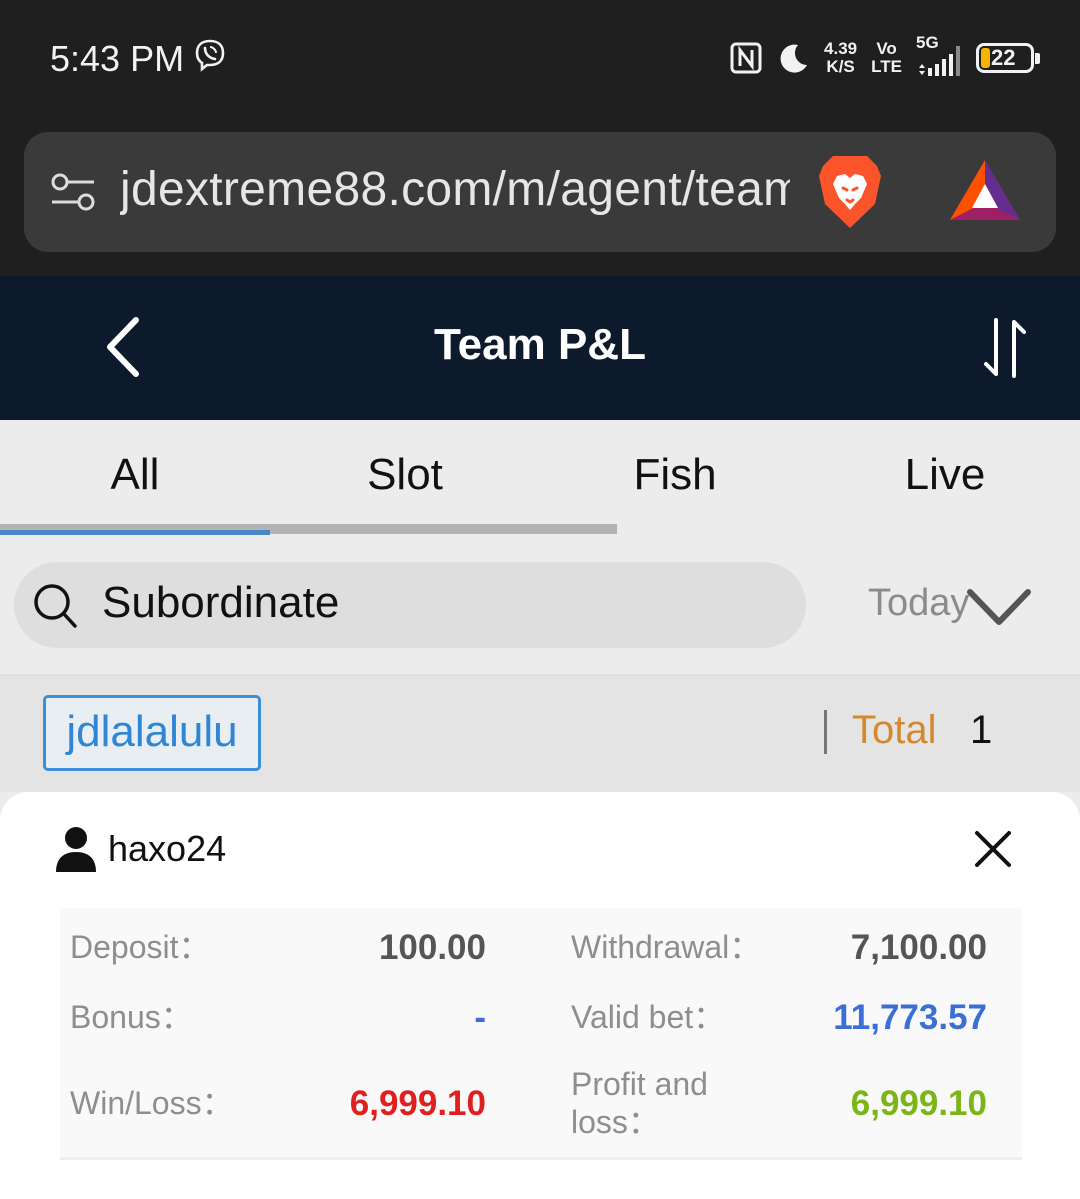 This screenshot has width=1080, height=1199. What do you see at coordinates (210, 55) in the screenshot?
I see `viber-icon` at bounding box center [210, 55].